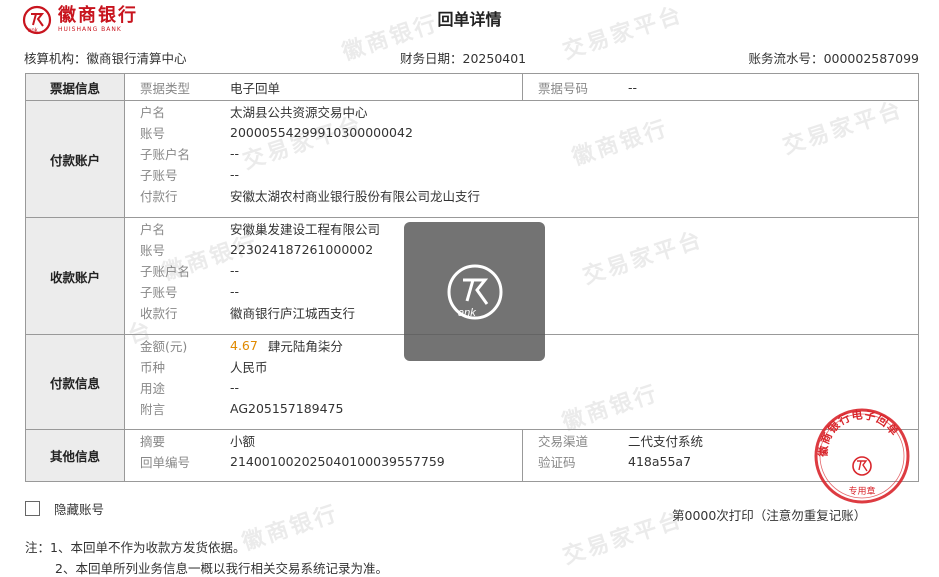 This screenshot has width=939, height=577. What do you see at coordinates (472, 87) in the screenshot?
I see `ticket-row: 票据信息 票据类型 电子回单 票据号码 --` at bounding box center [472, 87].